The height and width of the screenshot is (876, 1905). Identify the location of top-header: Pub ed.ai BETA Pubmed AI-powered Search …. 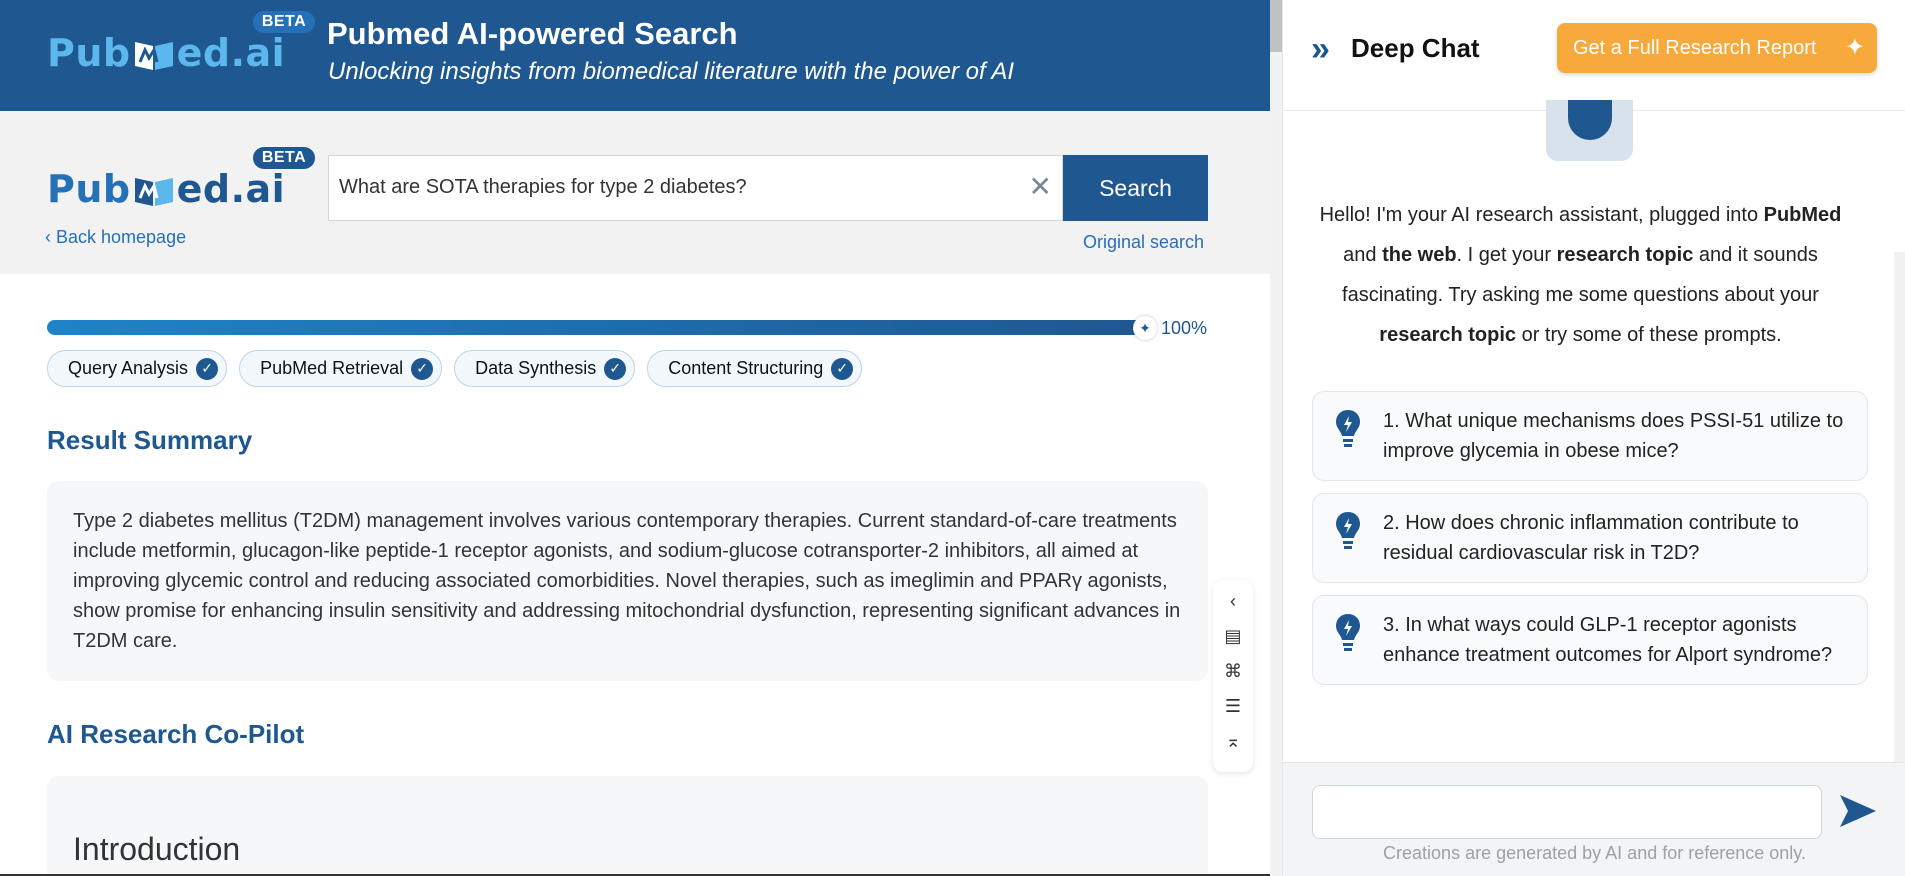
(635, 55).